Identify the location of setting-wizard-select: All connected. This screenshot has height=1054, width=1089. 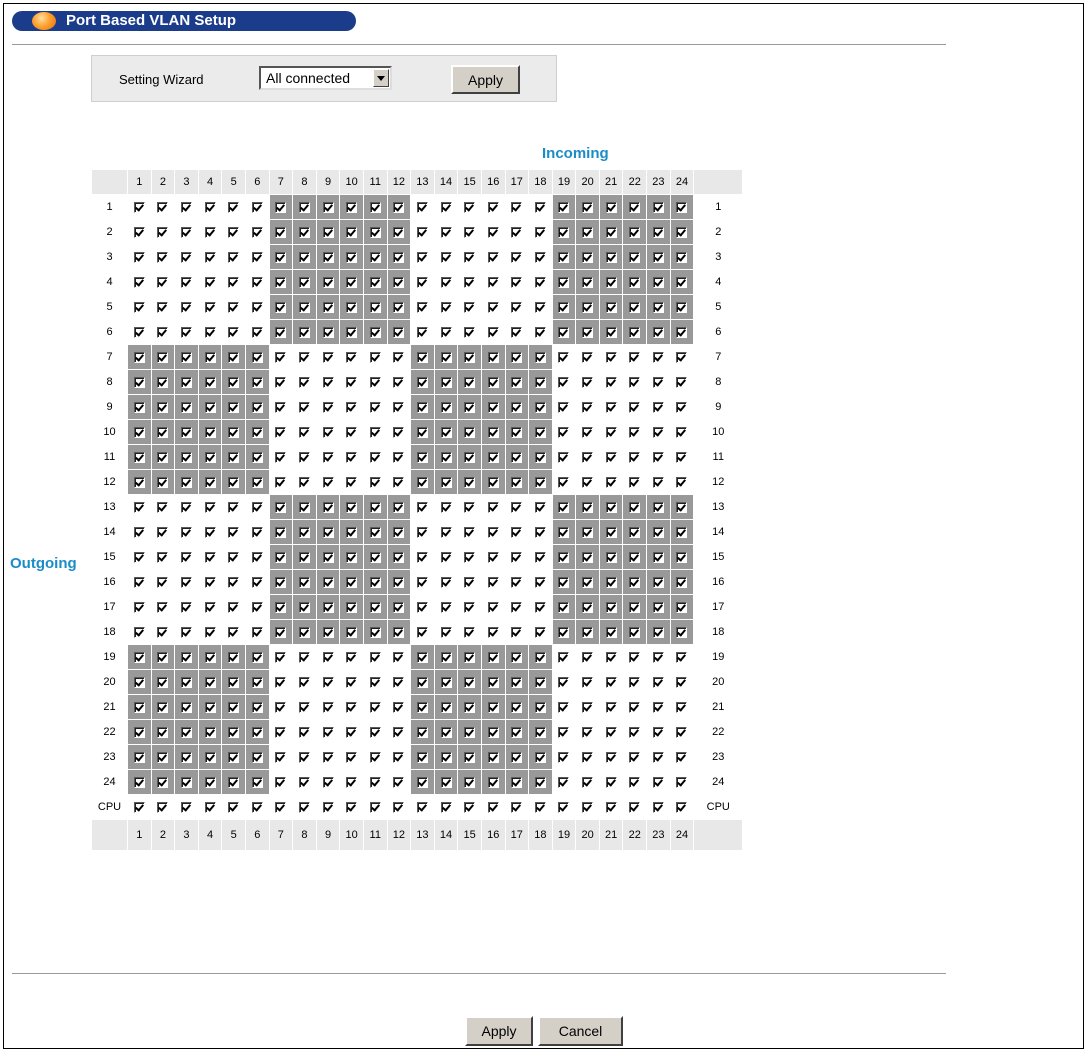
(325, 78).